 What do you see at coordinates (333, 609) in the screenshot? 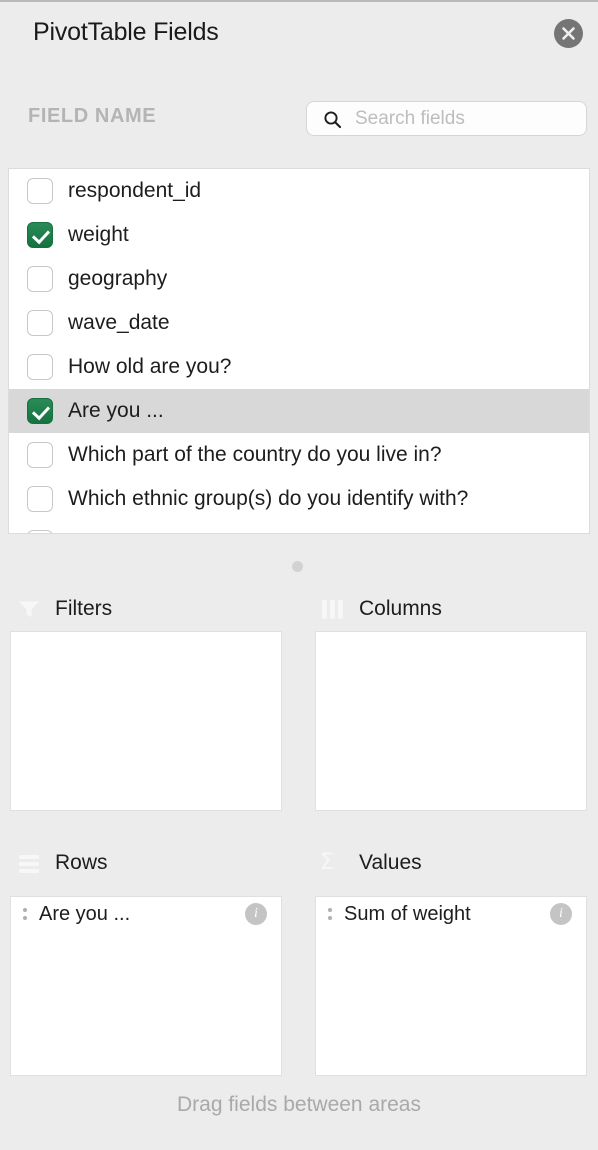
I see `columns-icon` at bounding box center [333, 609].